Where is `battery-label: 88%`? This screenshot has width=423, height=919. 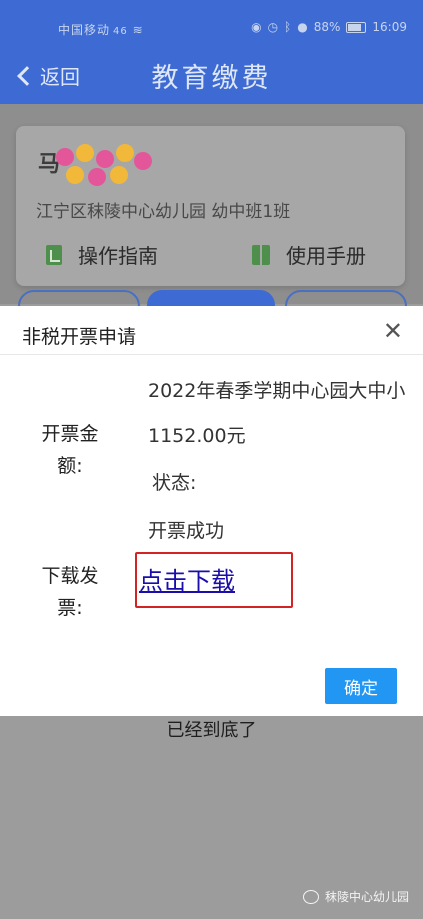
battery-label: 88% is located at coordinates (327, 27).